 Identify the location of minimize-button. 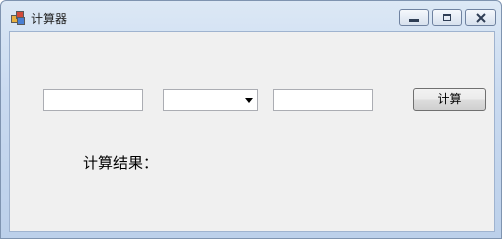
(414, 17).